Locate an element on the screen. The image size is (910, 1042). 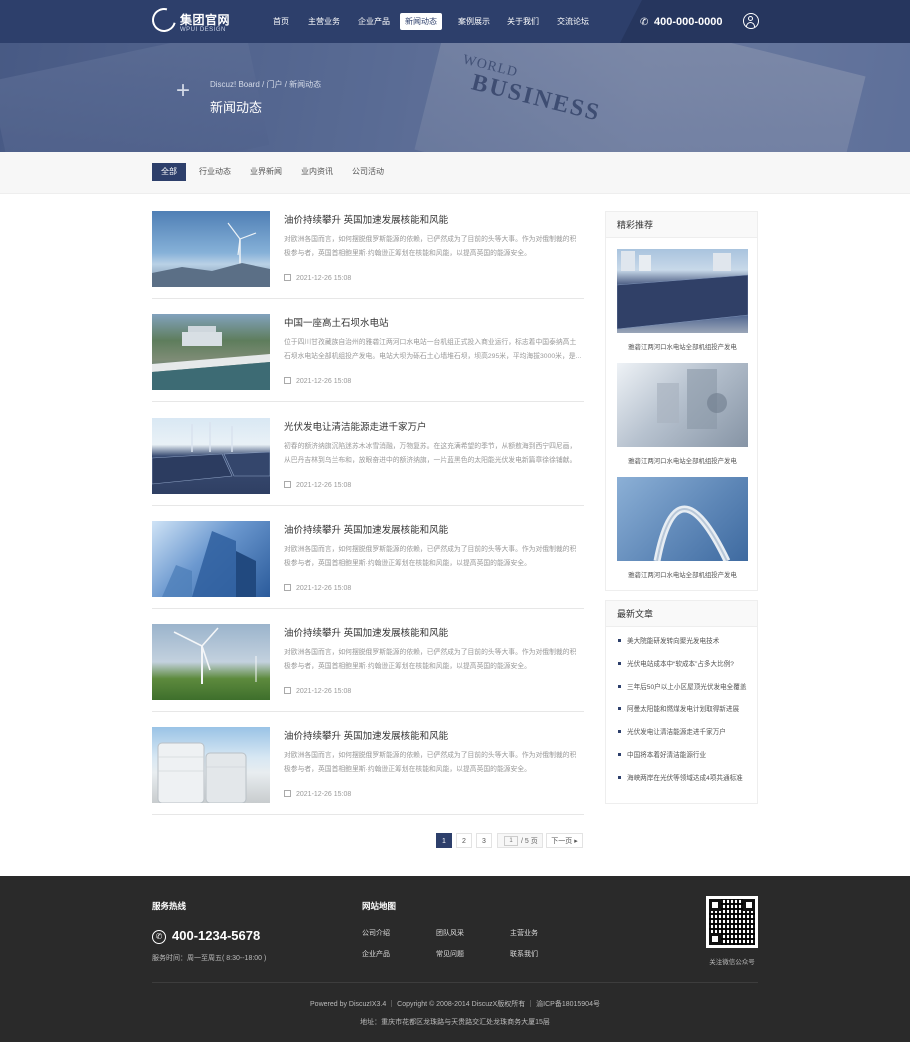
nav-item-business: 主营业务 is located at coordinates (324, 21).